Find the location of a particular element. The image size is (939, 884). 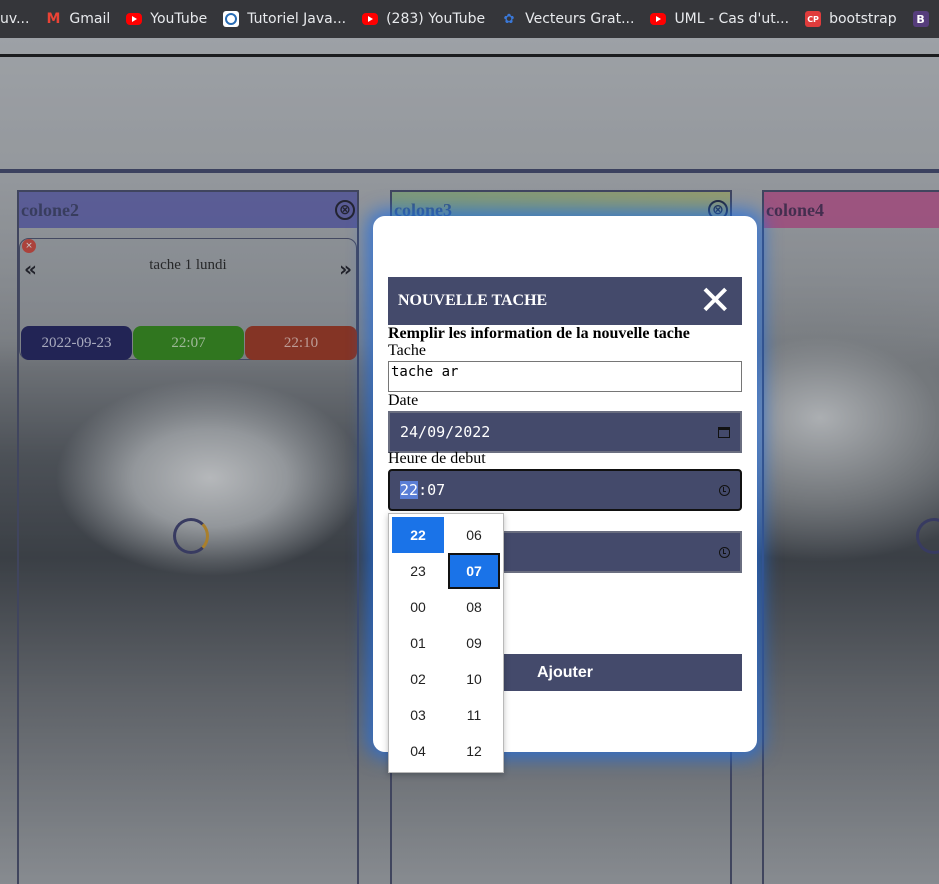

vecteurs-icon: ✿ is located at coordinates (509, 19).